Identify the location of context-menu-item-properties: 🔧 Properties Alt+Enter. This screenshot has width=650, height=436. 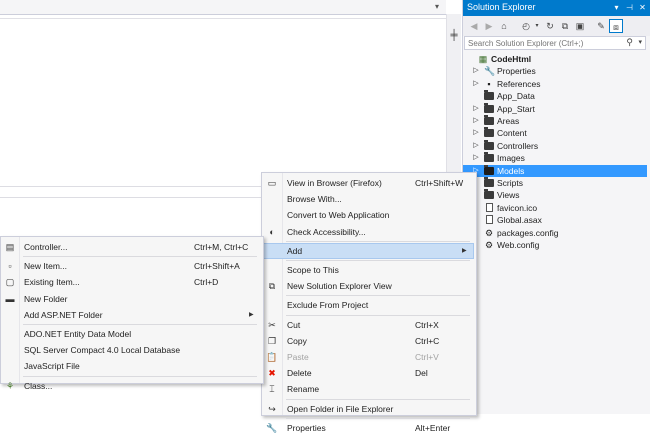
(368, 428).